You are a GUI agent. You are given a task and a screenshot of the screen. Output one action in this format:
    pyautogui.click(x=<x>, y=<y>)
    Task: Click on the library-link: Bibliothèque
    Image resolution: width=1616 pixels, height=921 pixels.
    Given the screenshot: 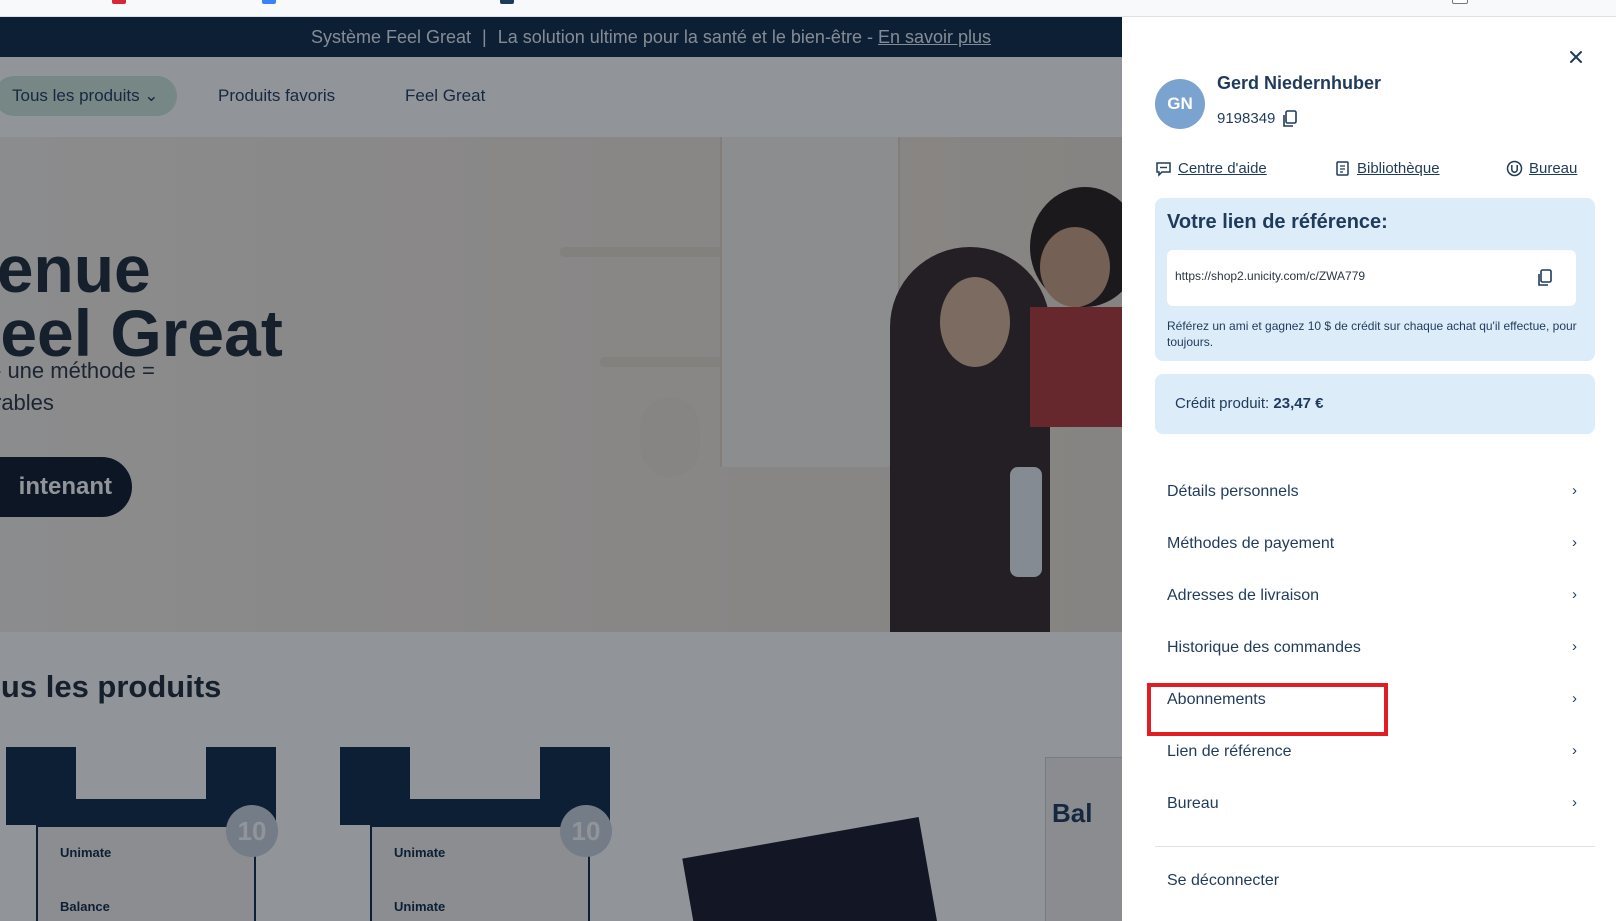 What is the action you would take?
    pyautogui.click(x=1387, y=168)
    